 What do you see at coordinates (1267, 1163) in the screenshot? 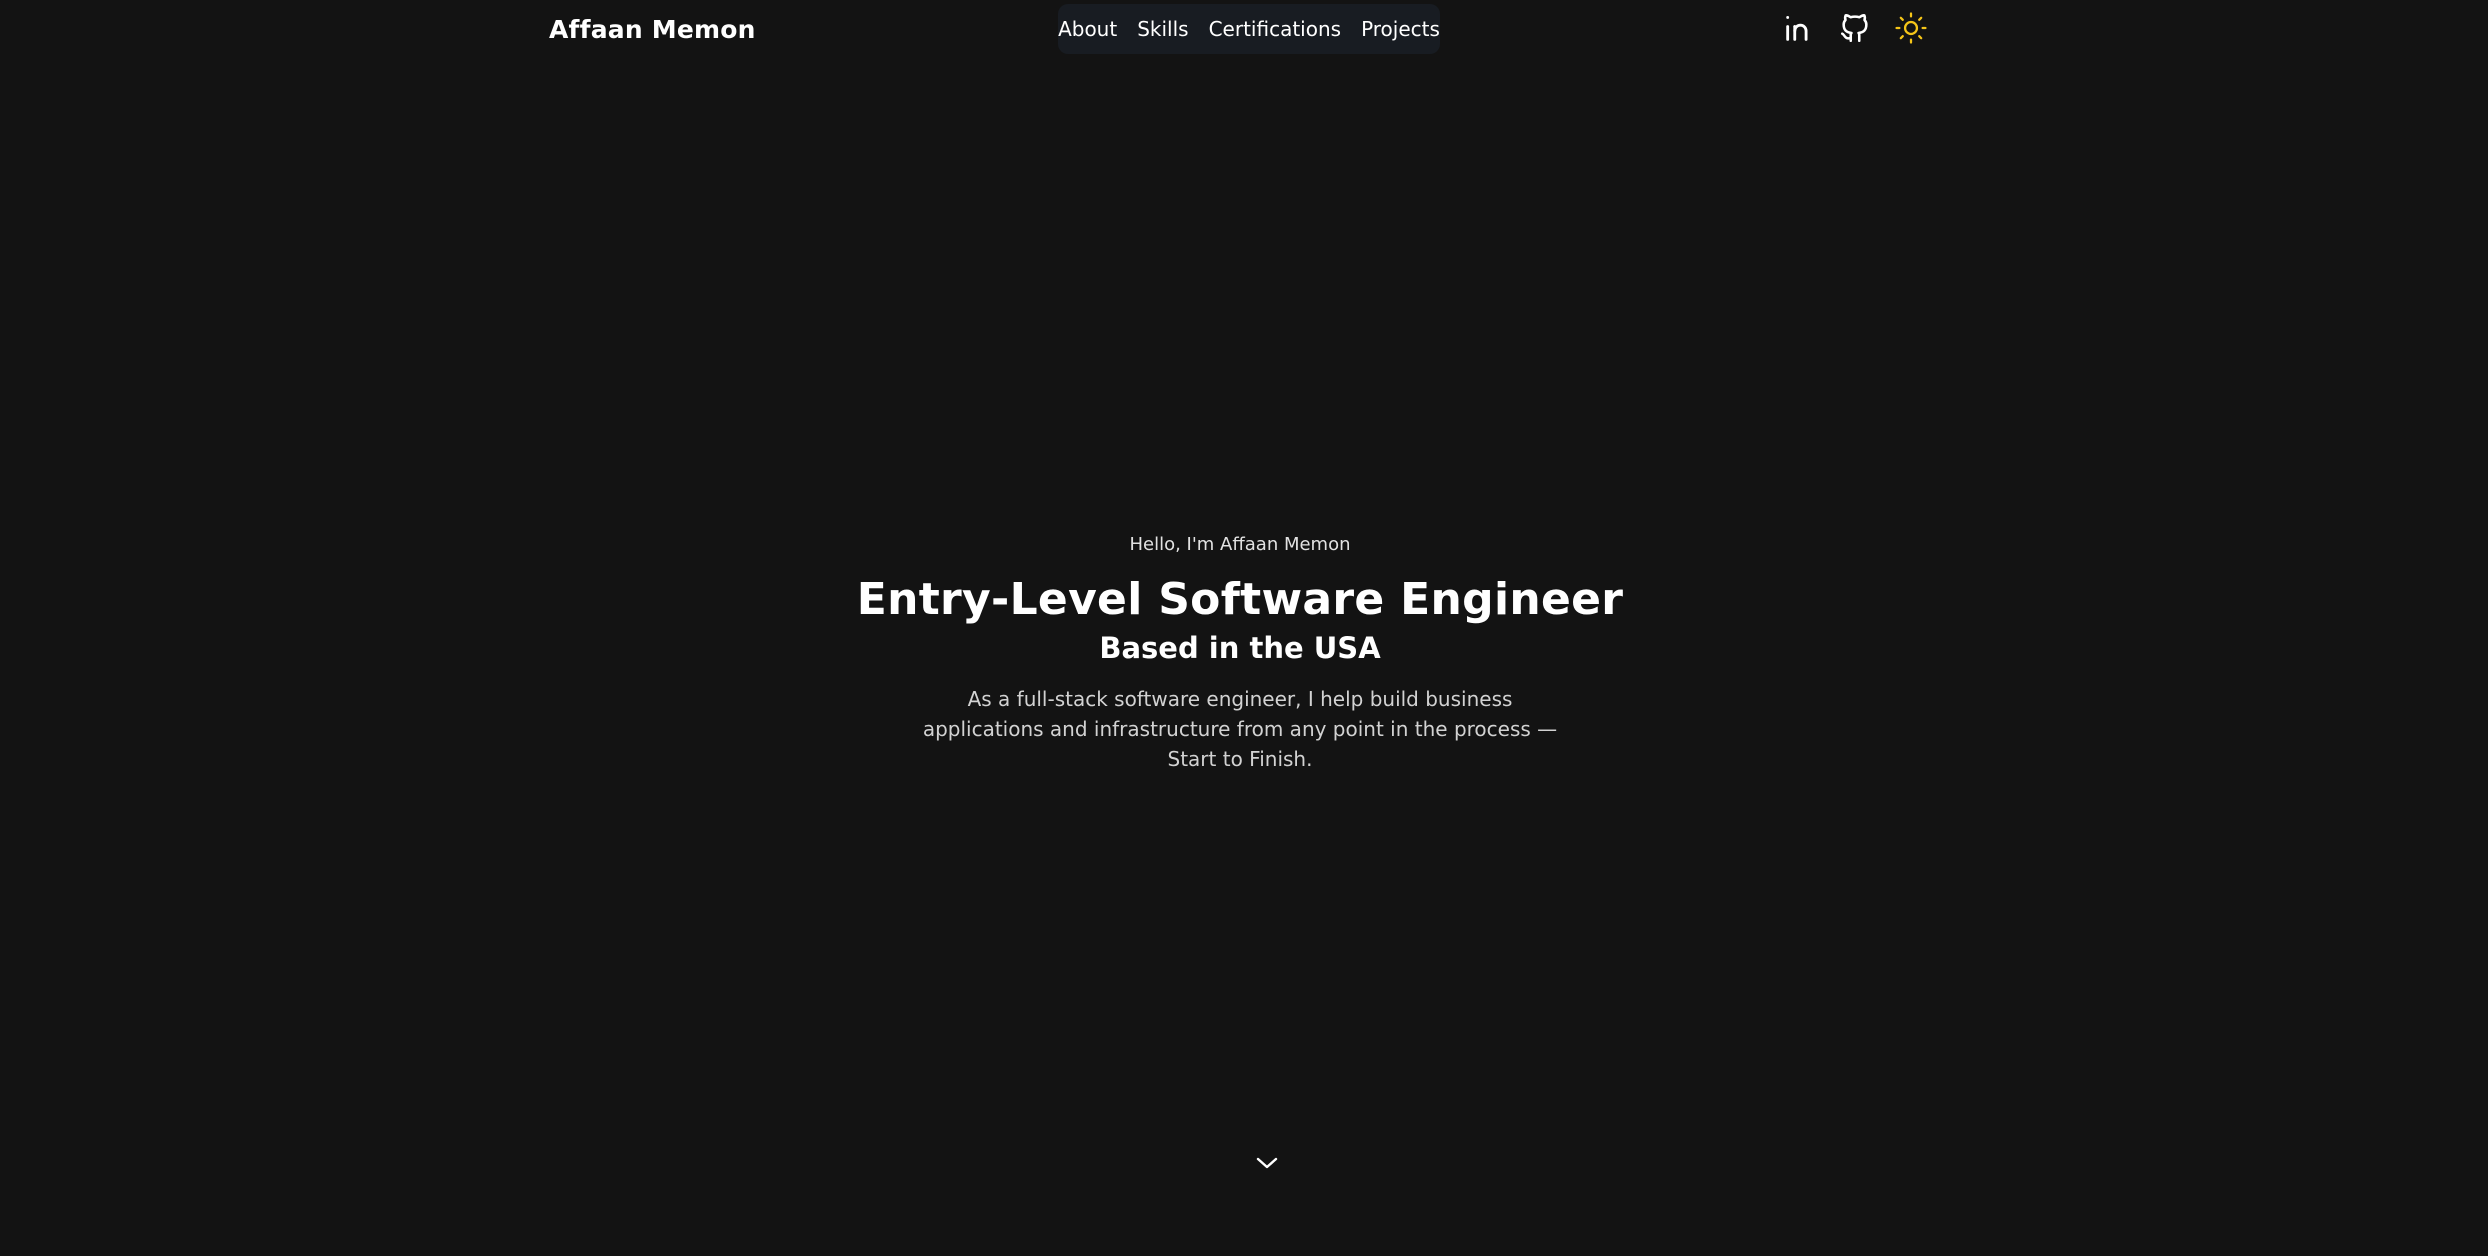
I see `chevron-down-icon` at bounding box center [1267, 1163].